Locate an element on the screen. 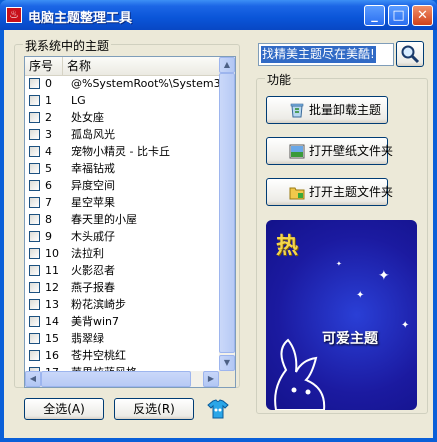  app-icon: ♨ is located at coordinates (14, 15).